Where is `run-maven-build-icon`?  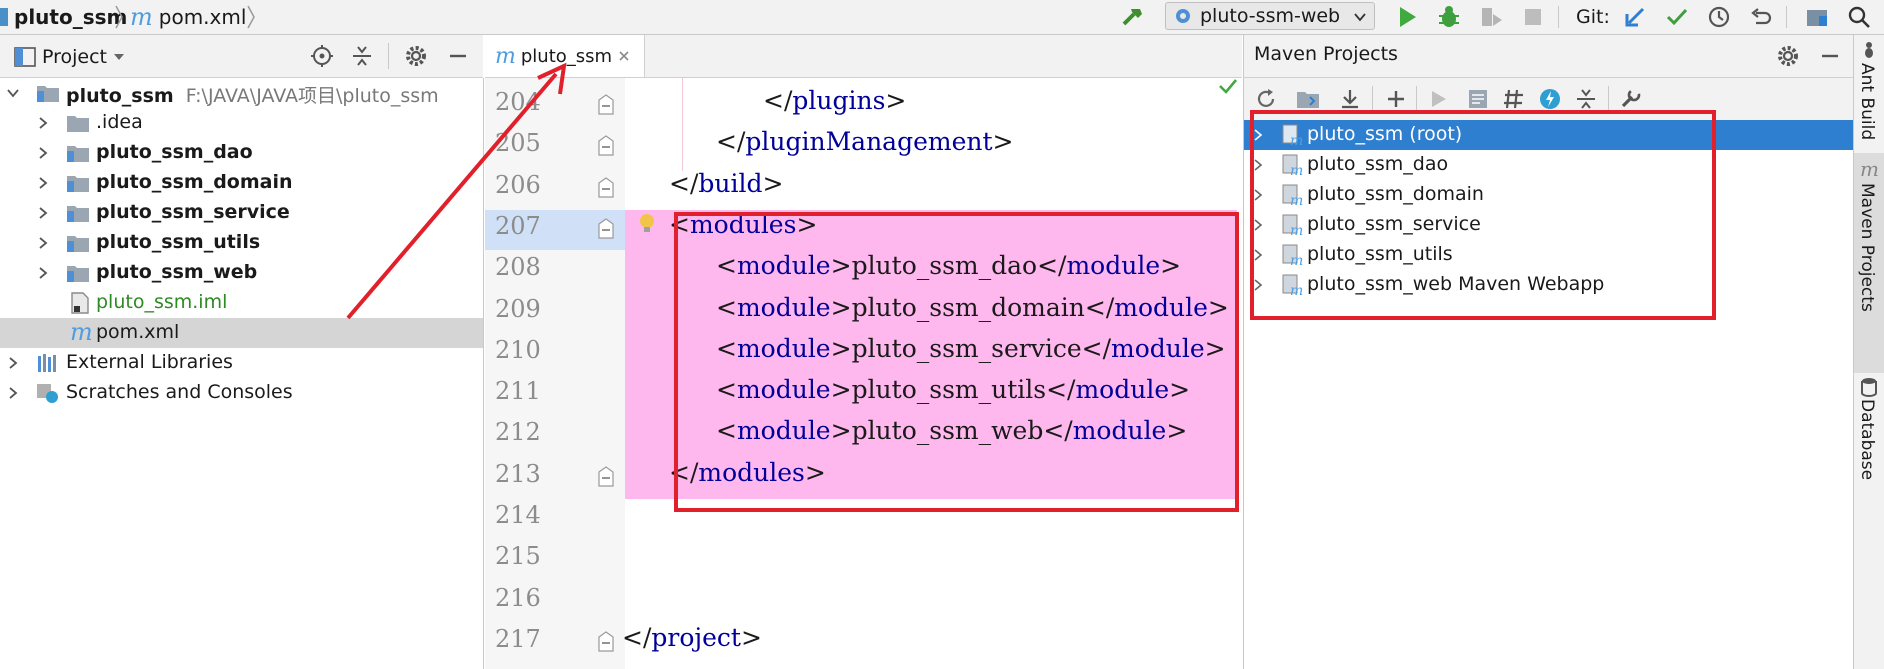
run-maven-build-icon is located at coordinates (1438, 99).